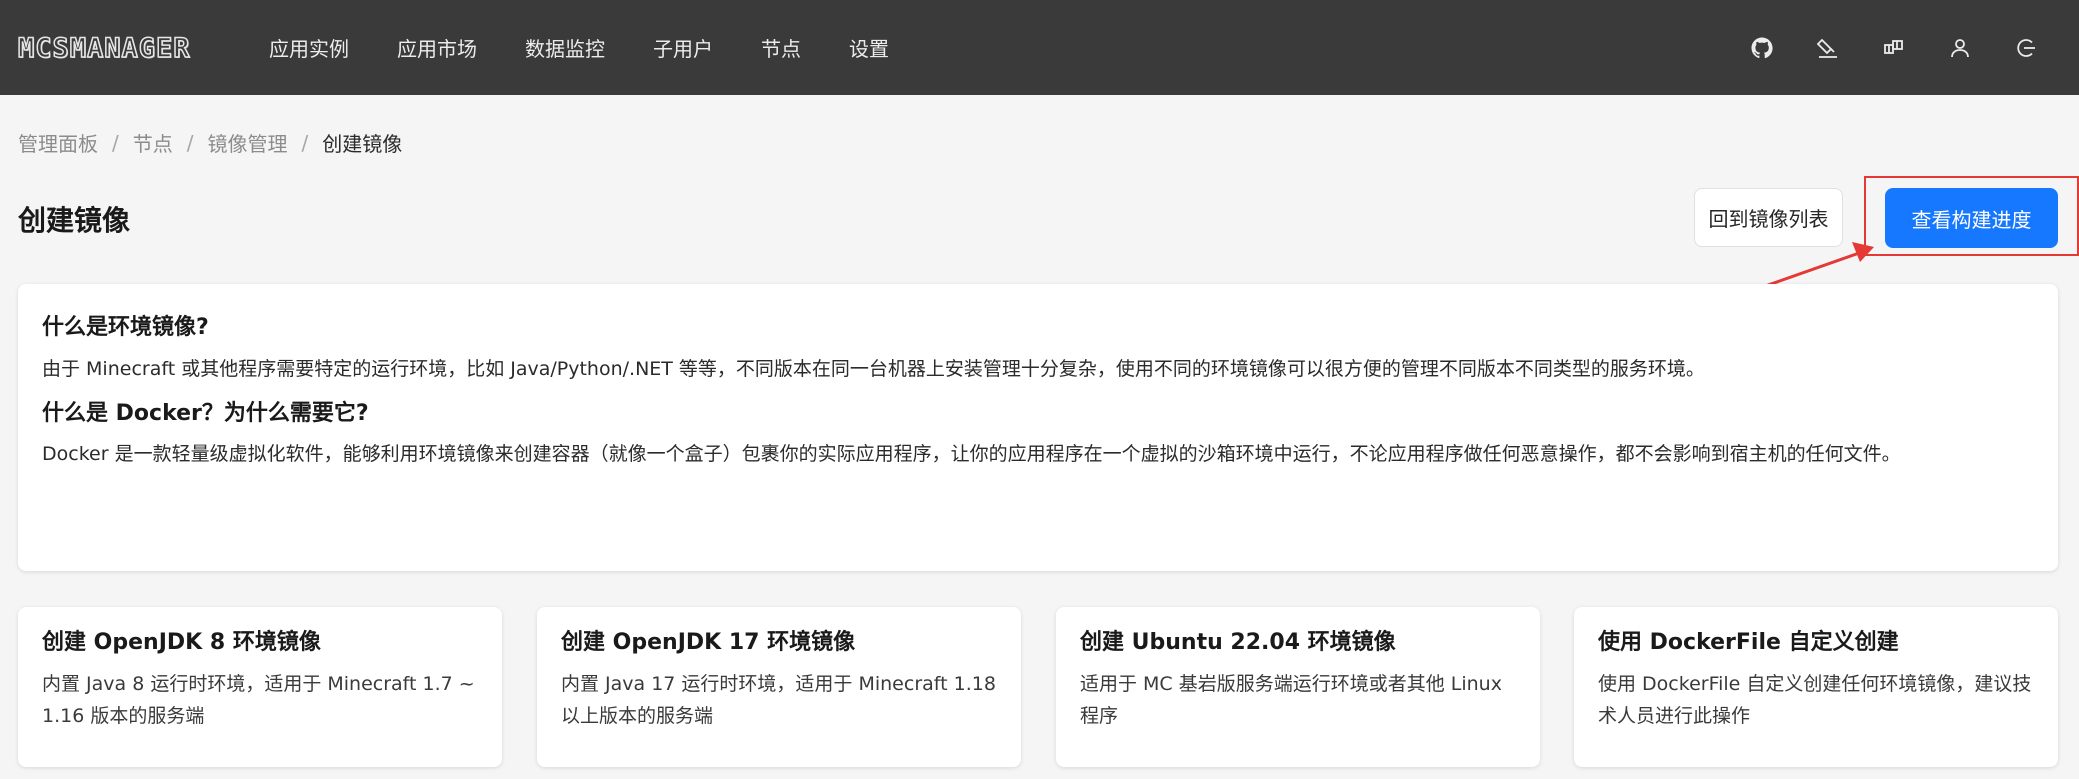  What do you see at coordinates (1291, 699) in the screenshot?
I see `card-description: 适用于 MC 基岩版服务端运行环境或者其他 Linux 程序` at bounding box center [1291, 699].